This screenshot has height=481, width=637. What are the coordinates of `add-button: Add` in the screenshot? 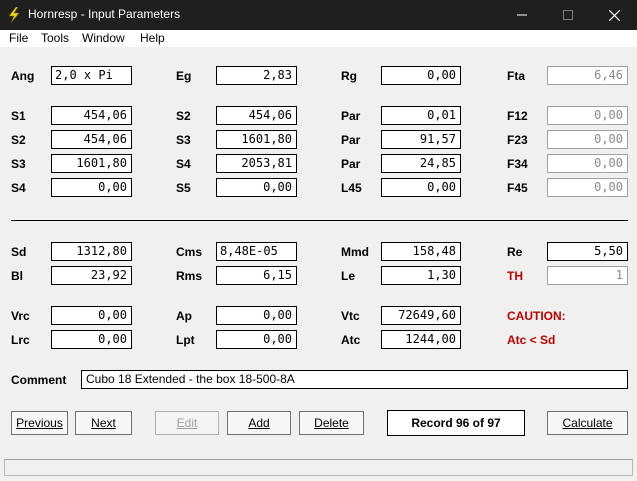 It's located at (259, 423).